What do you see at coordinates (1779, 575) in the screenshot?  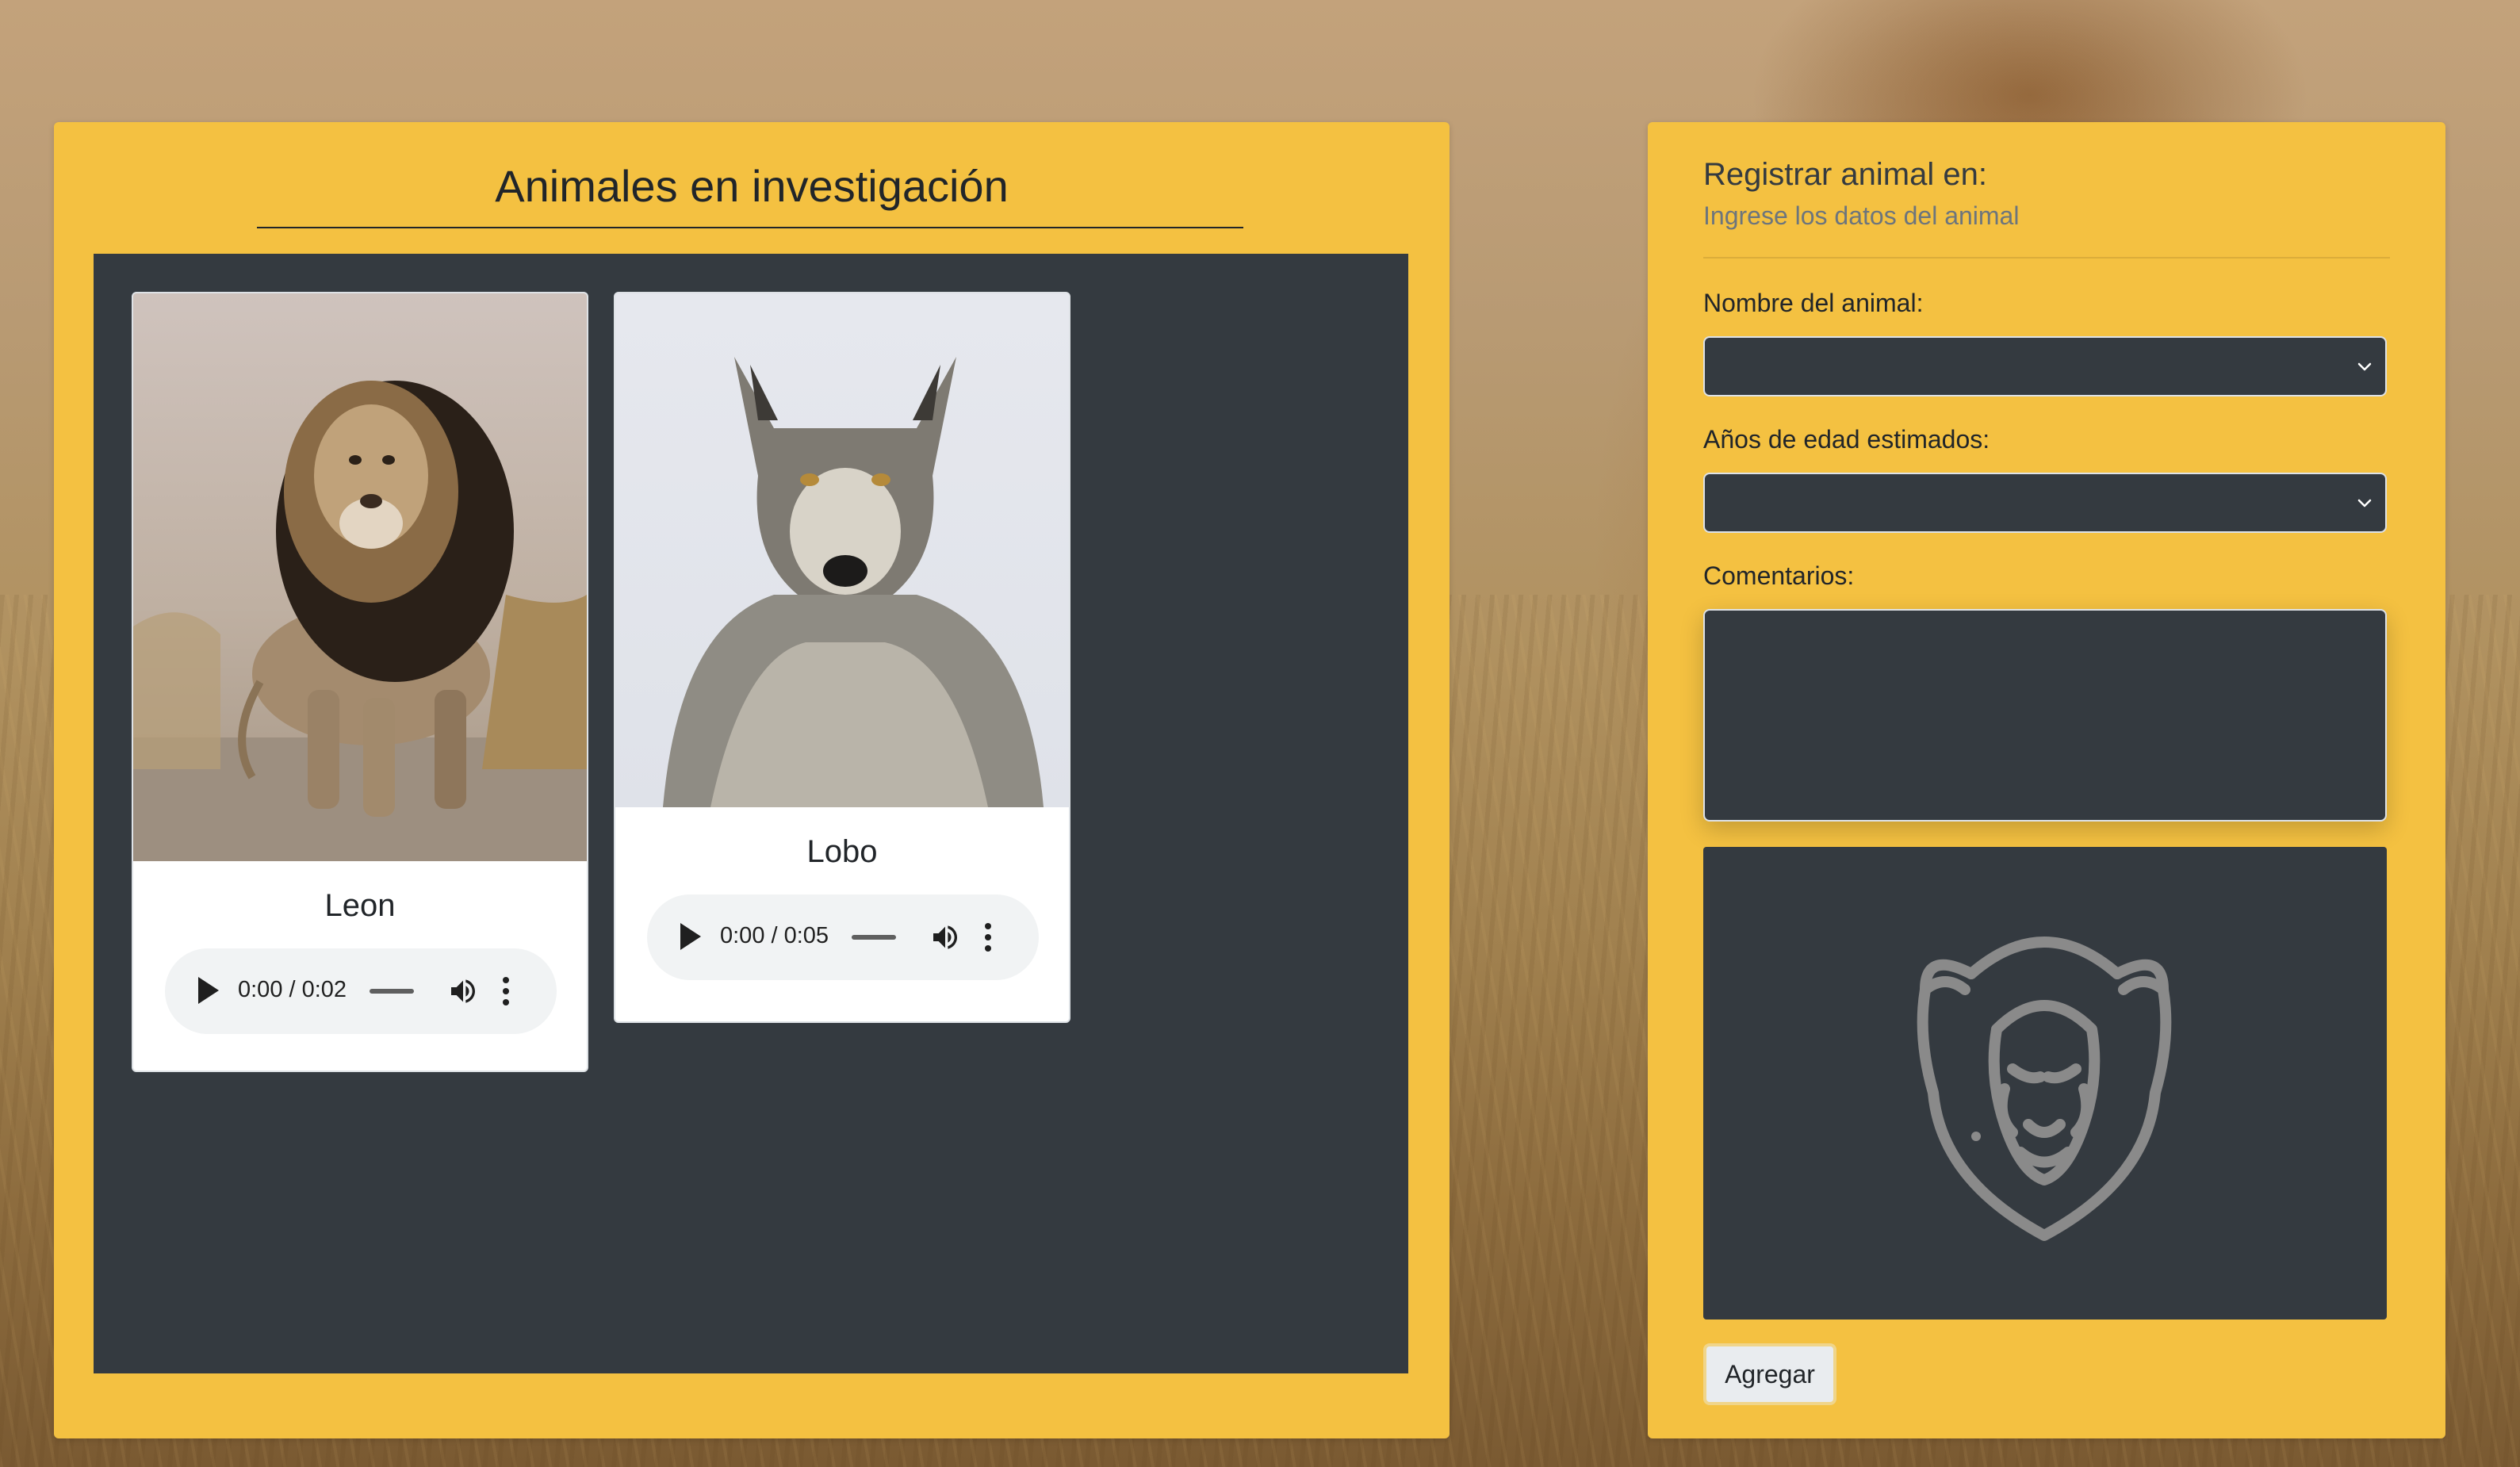 I see `comments-label: Comentarios:` at bounding box center [1779, 575].